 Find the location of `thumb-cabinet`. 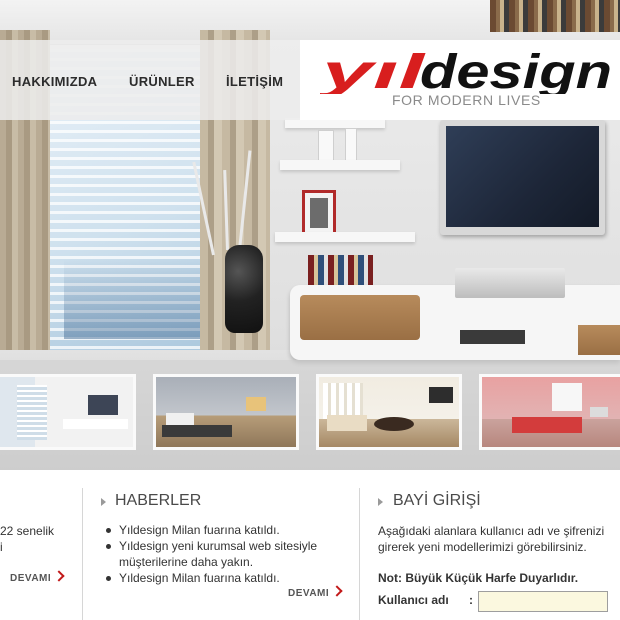

thumb-cabinet is located at coordinates (197, 431).